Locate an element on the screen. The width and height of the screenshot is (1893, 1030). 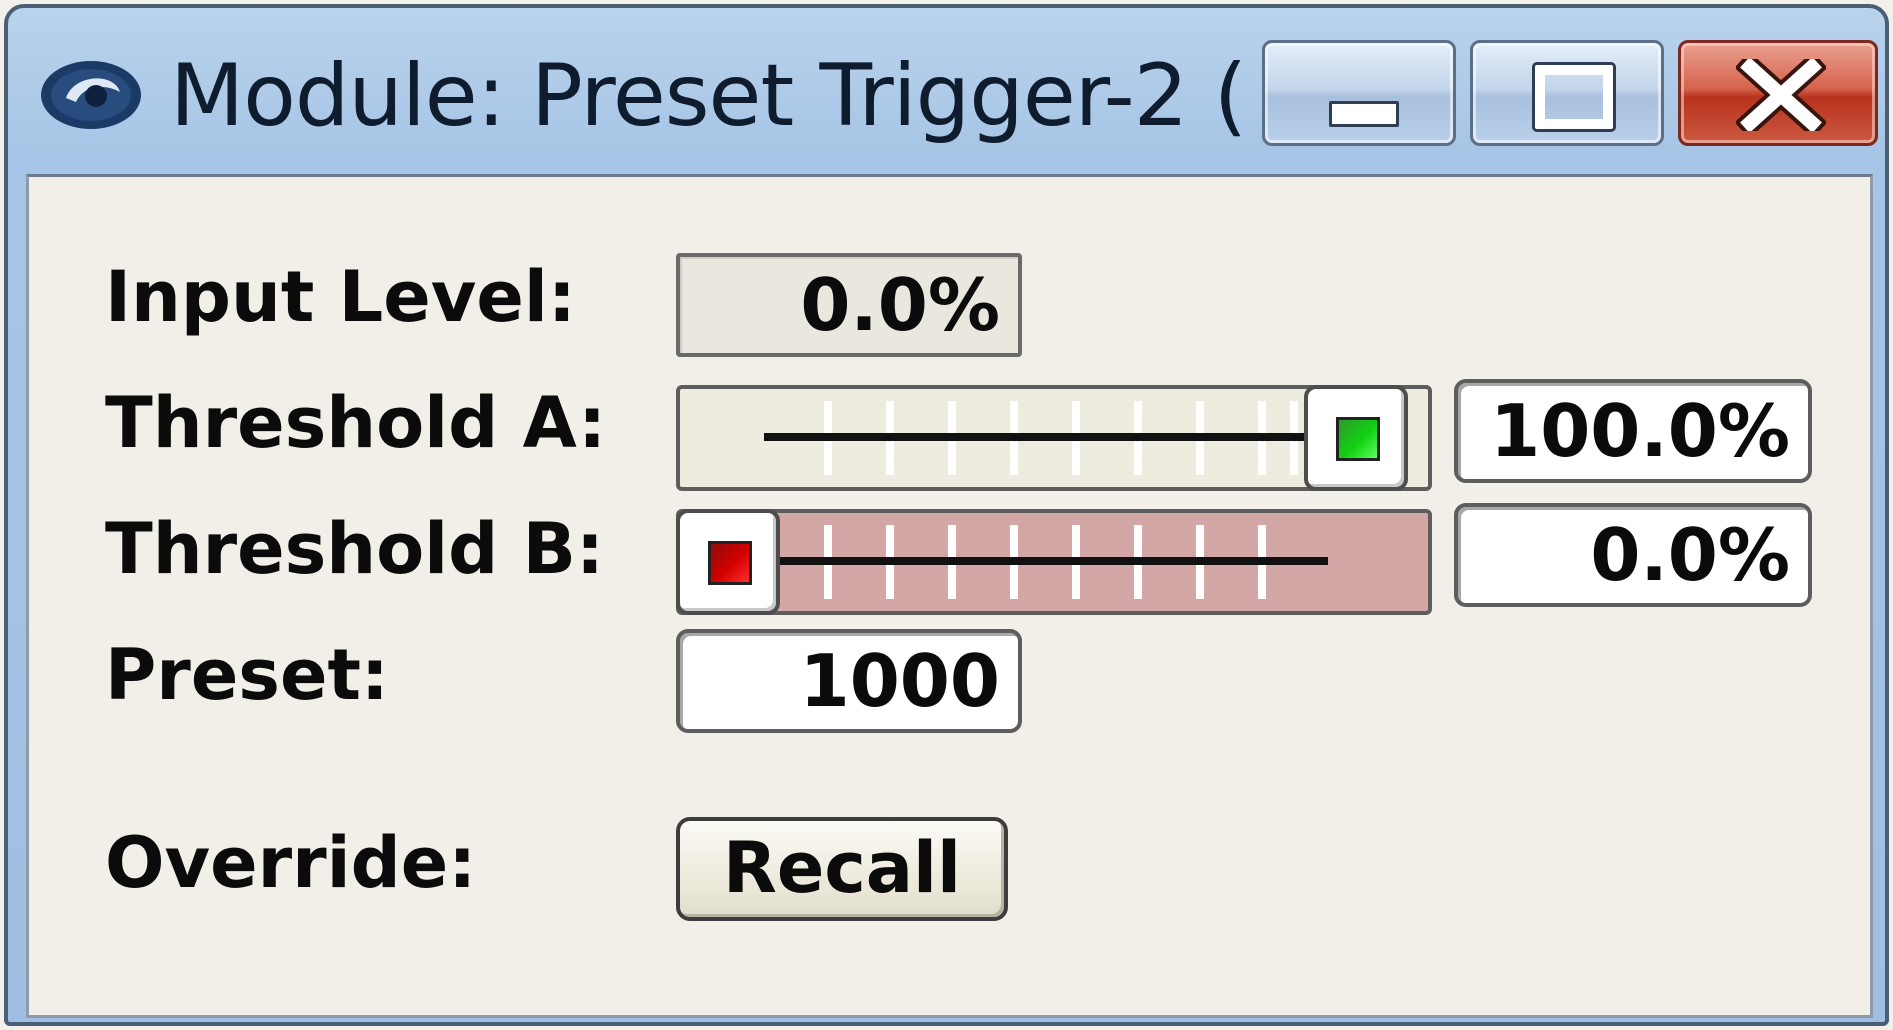
eye-logo-icon is located at coordinates (91, 95).